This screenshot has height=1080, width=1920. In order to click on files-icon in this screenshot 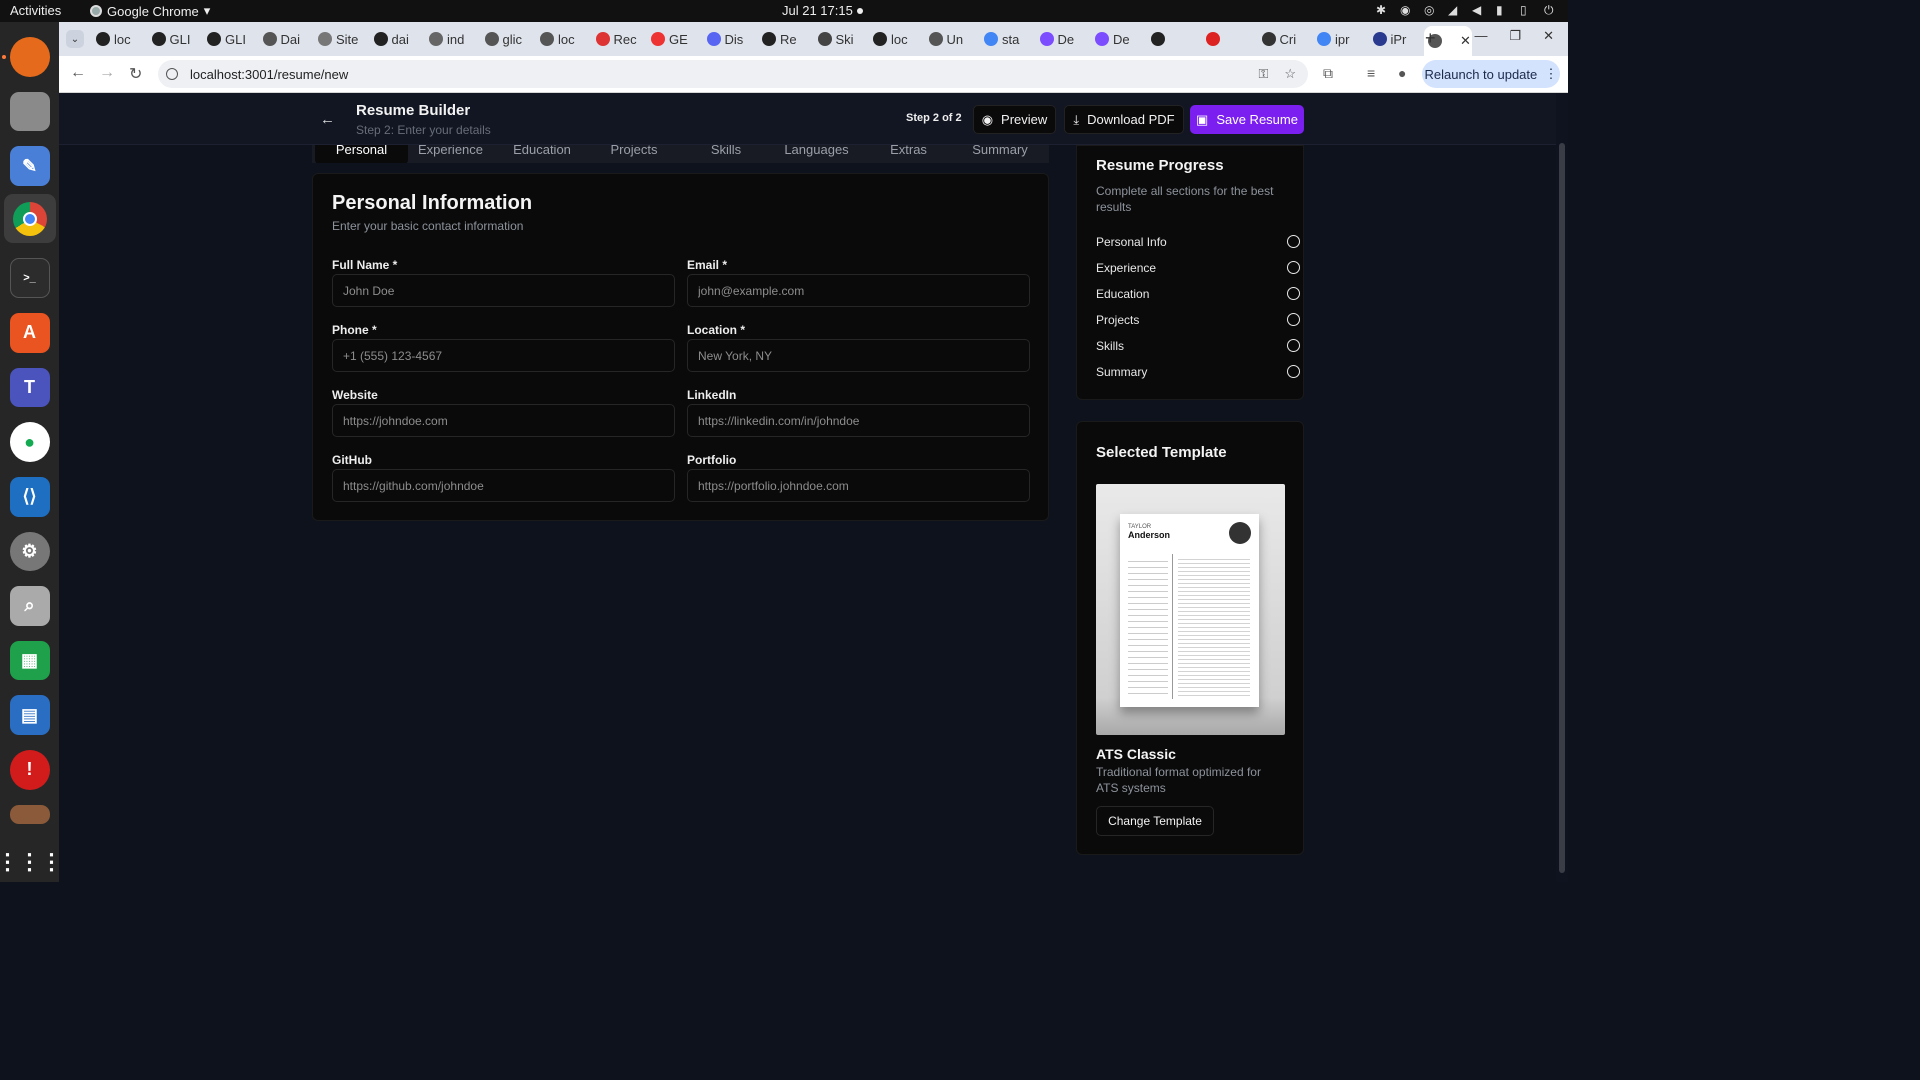, I will do `click(29, 111)`.